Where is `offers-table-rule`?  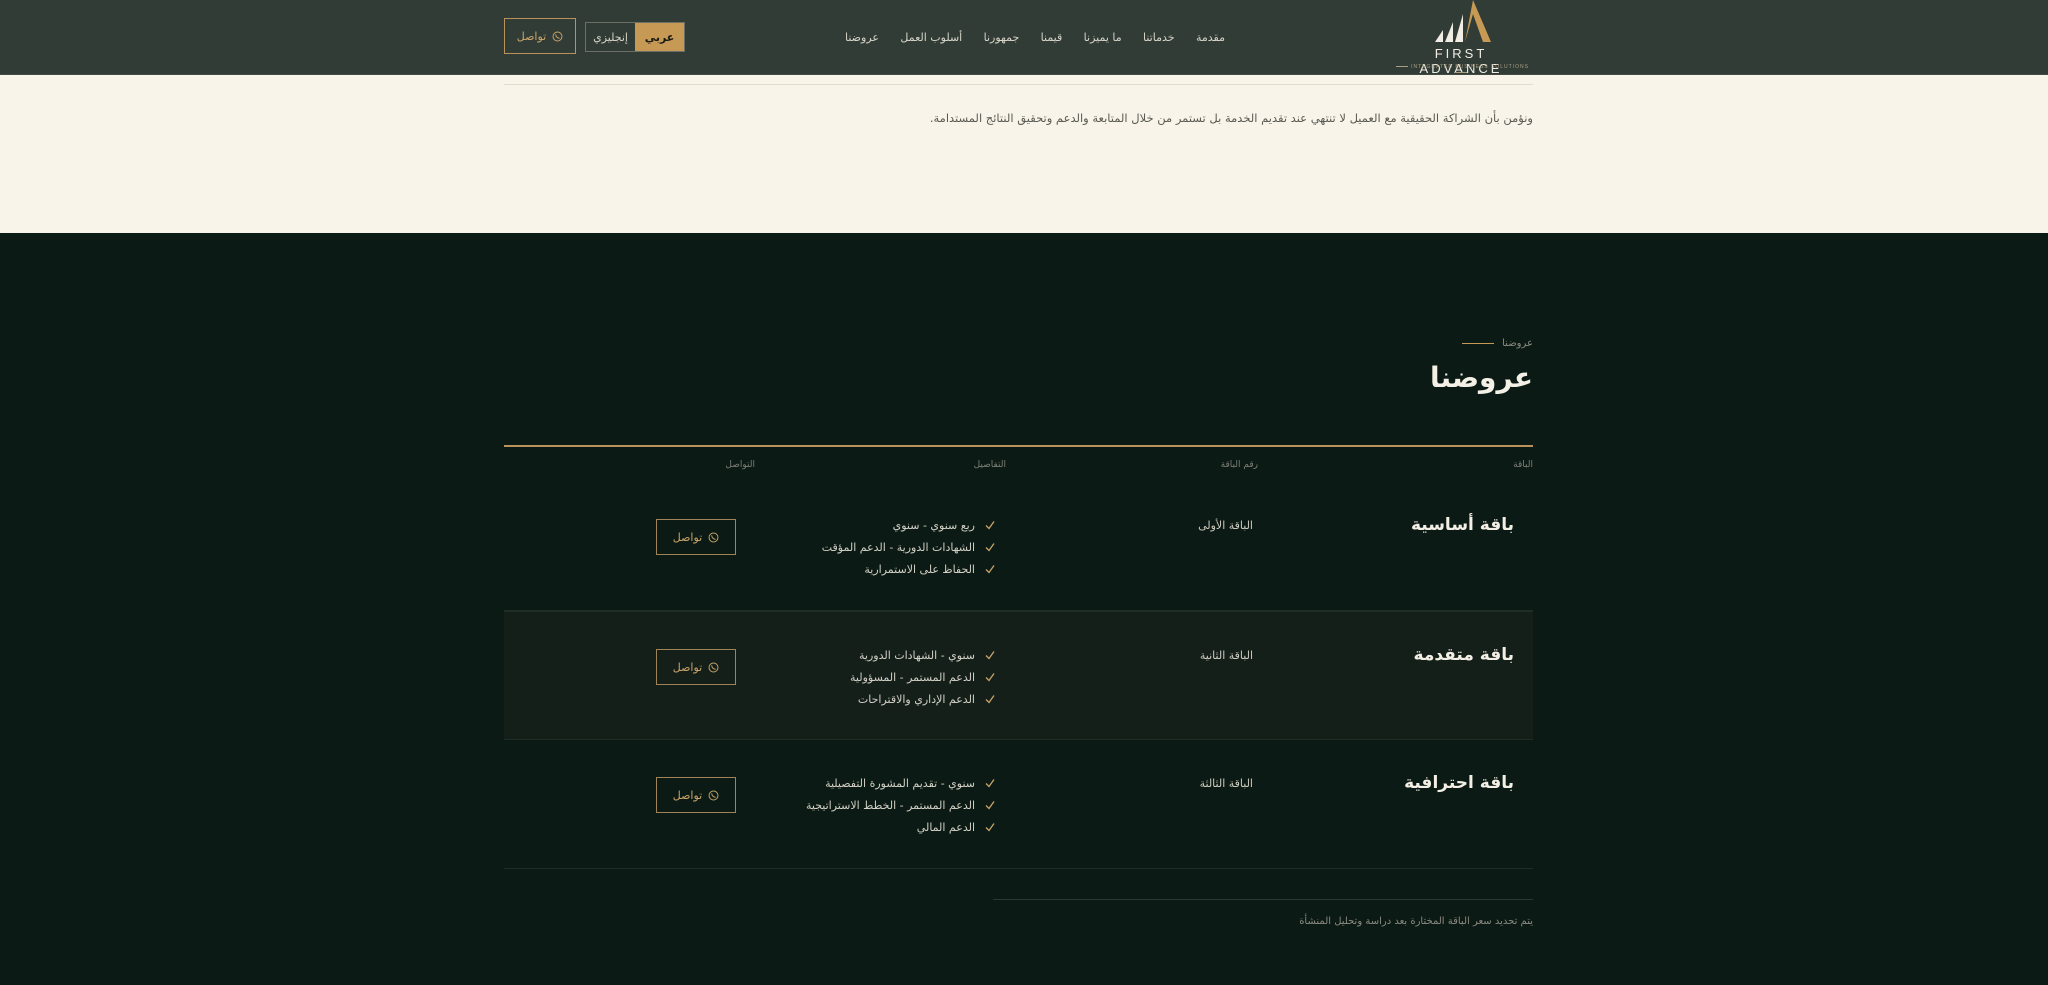 offers-table-rule is located at coordinates (1018, 446).